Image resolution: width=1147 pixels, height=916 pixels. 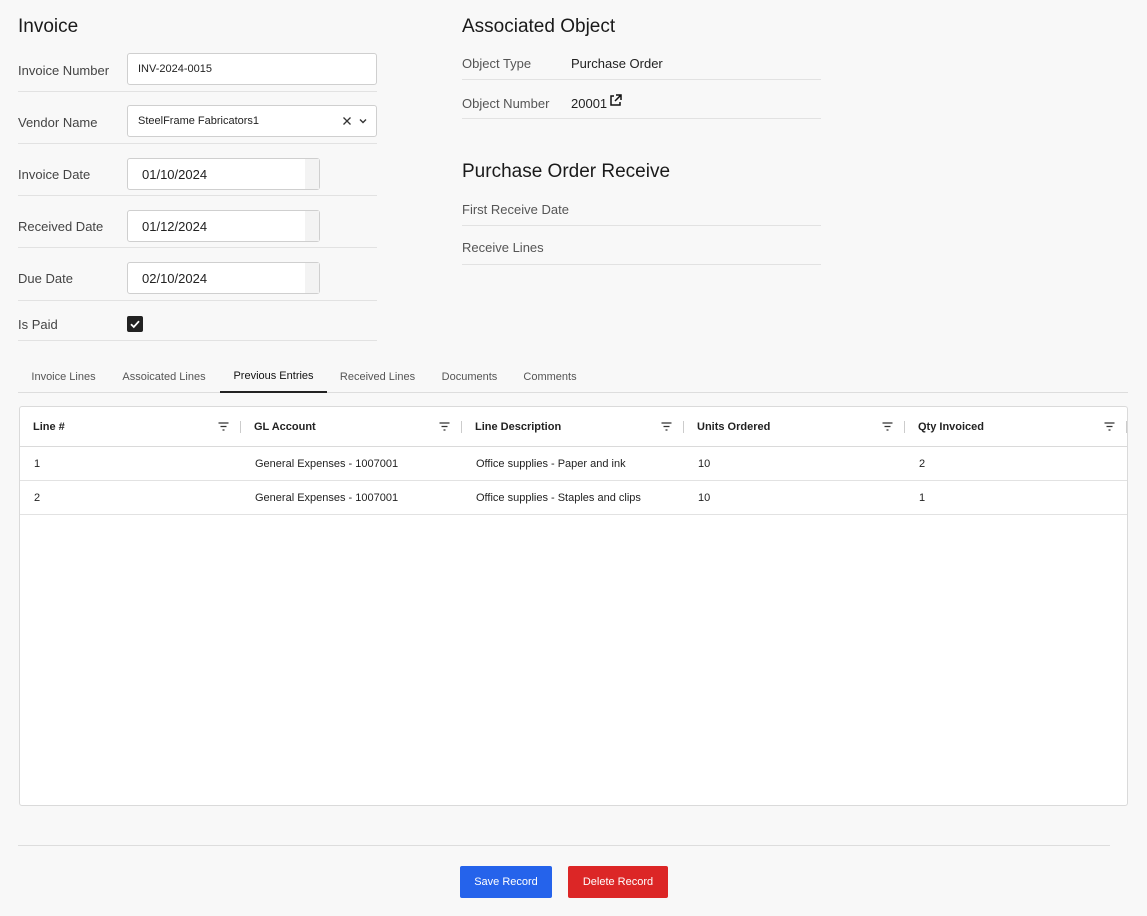 I want to click on object-type-row: Object Type Purchase Order, so click(x=641, y=63).